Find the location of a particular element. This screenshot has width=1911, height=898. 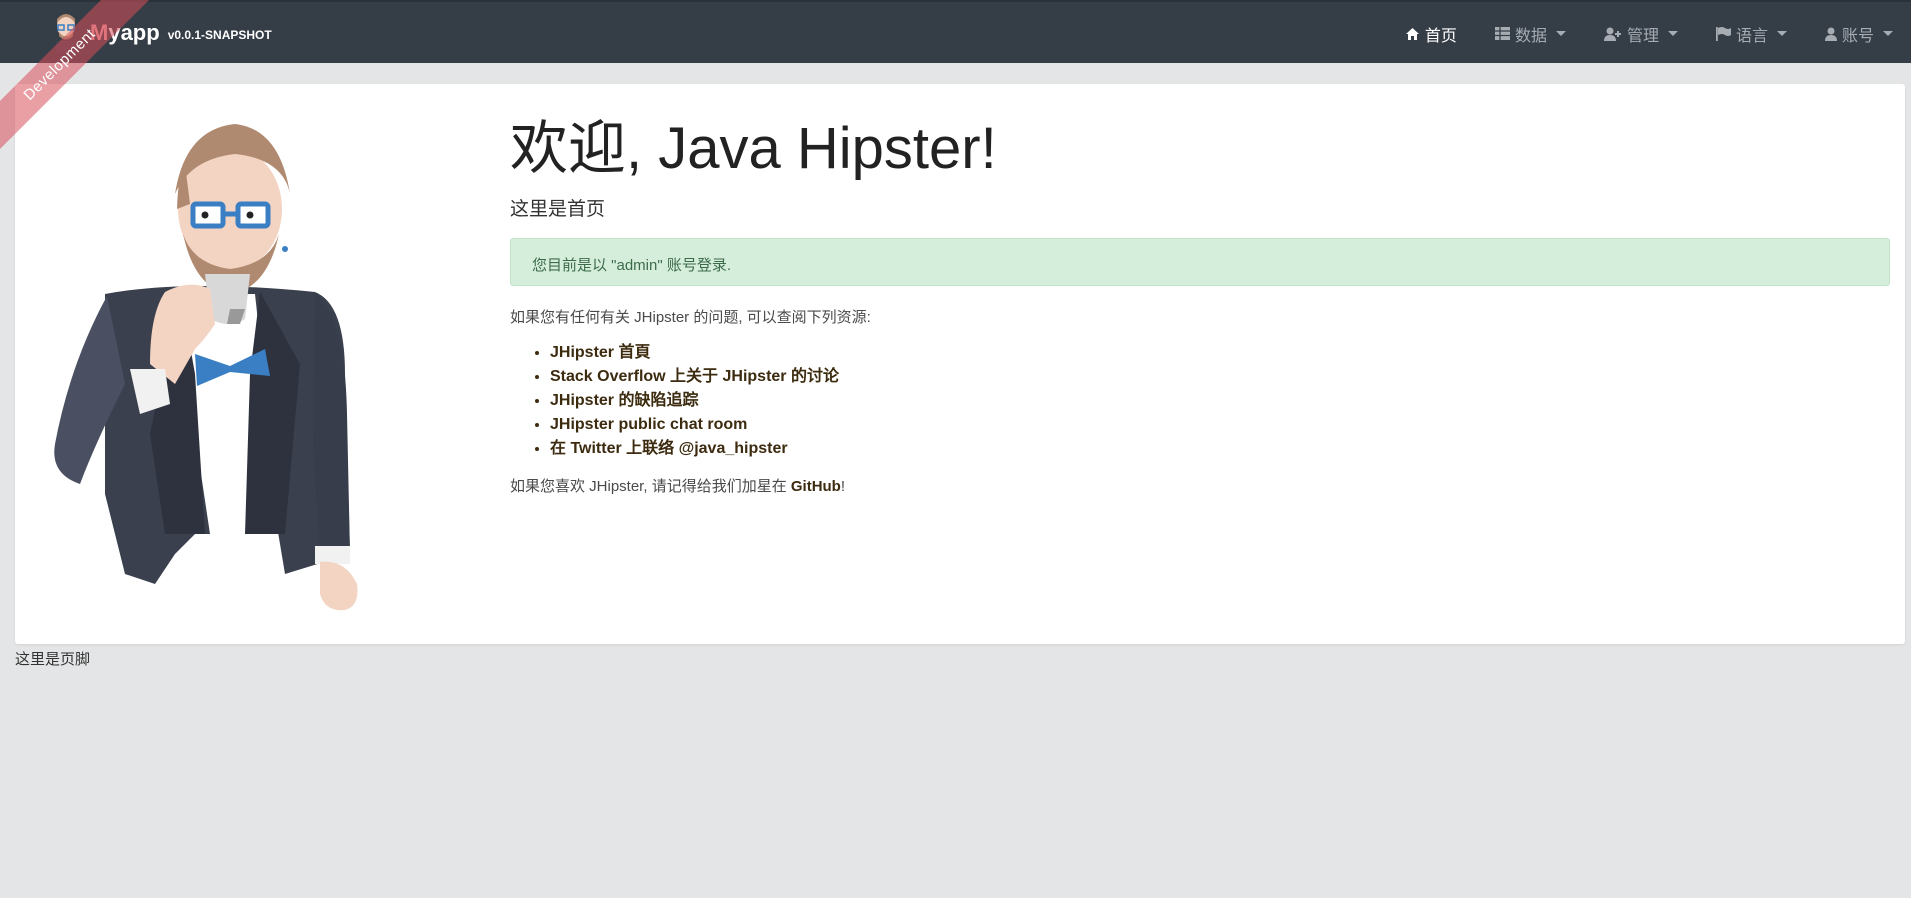

nav-account-label: 账号 is located at coordinates (1857, 36).